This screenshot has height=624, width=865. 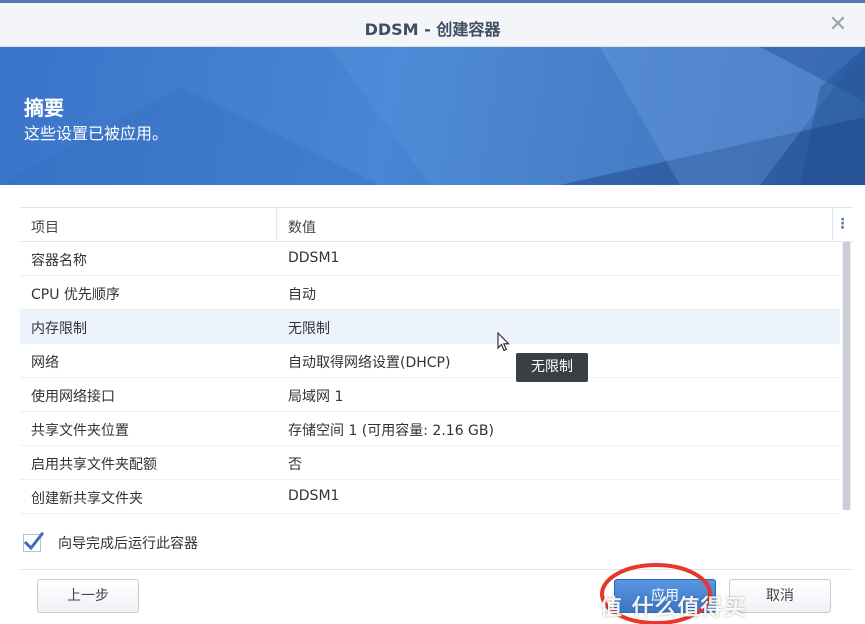 I want to click on table-row: CPU 优先顺序 自动, so click(x=430, y=293).